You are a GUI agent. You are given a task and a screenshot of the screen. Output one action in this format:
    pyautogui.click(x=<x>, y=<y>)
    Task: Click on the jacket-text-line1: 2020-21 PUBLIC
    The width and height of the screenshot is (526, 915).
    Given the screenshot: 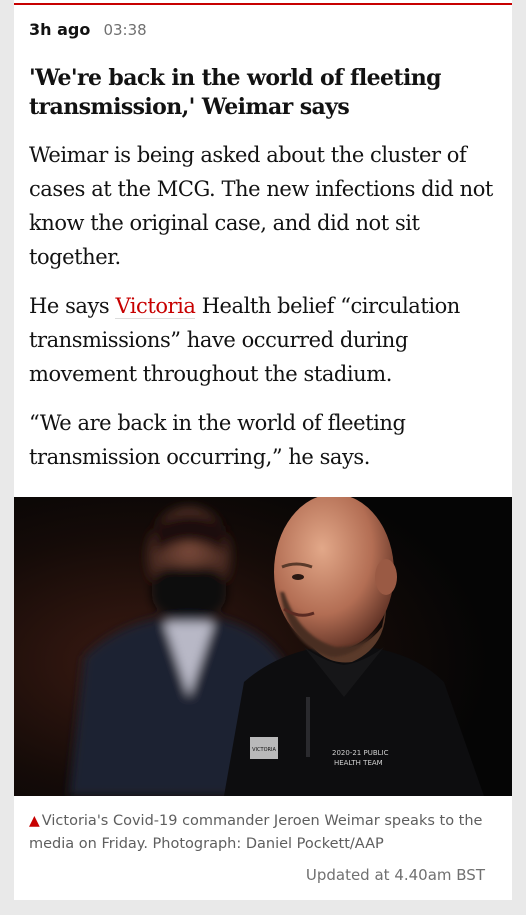 What is the action you would take?
    pyautogui.click(x=360, y=753)
    